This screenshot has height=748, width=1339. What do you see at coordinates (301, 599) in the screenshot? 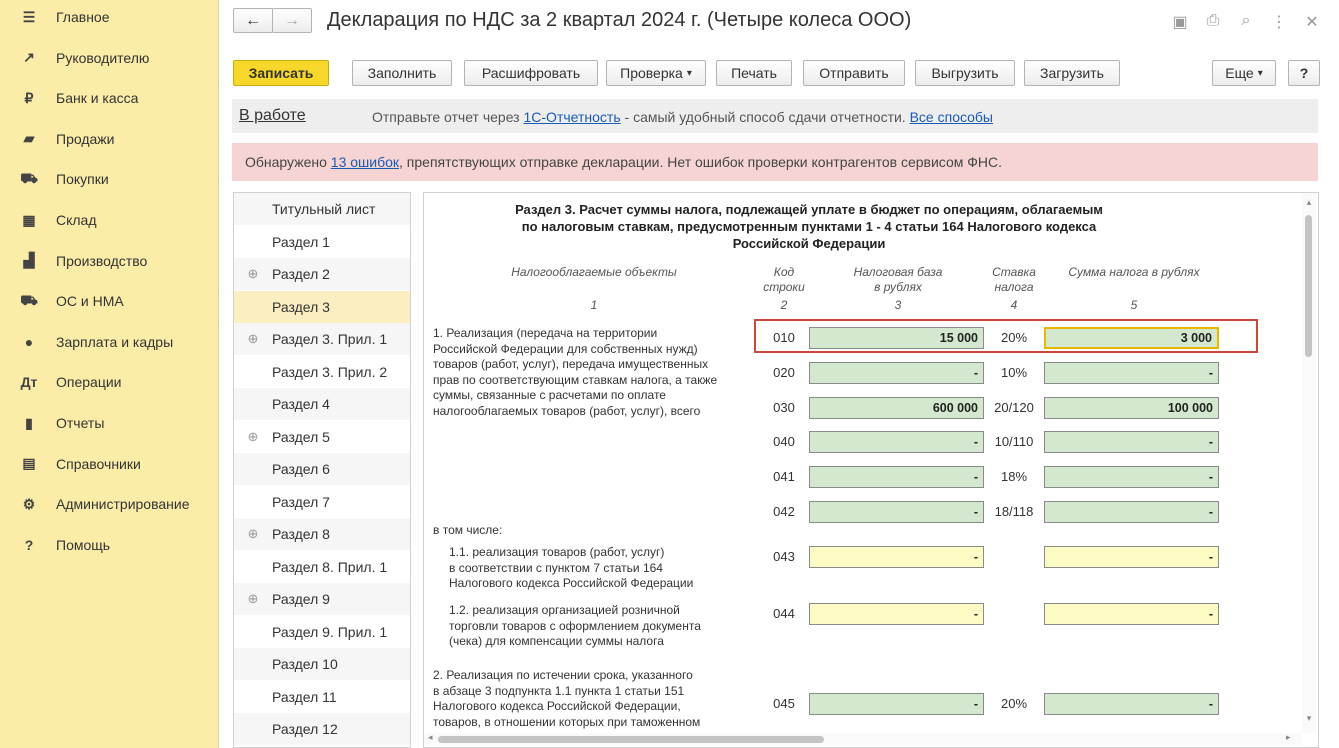
I see `section-item-label: Раздел 9` at bounding box center [301, 599].